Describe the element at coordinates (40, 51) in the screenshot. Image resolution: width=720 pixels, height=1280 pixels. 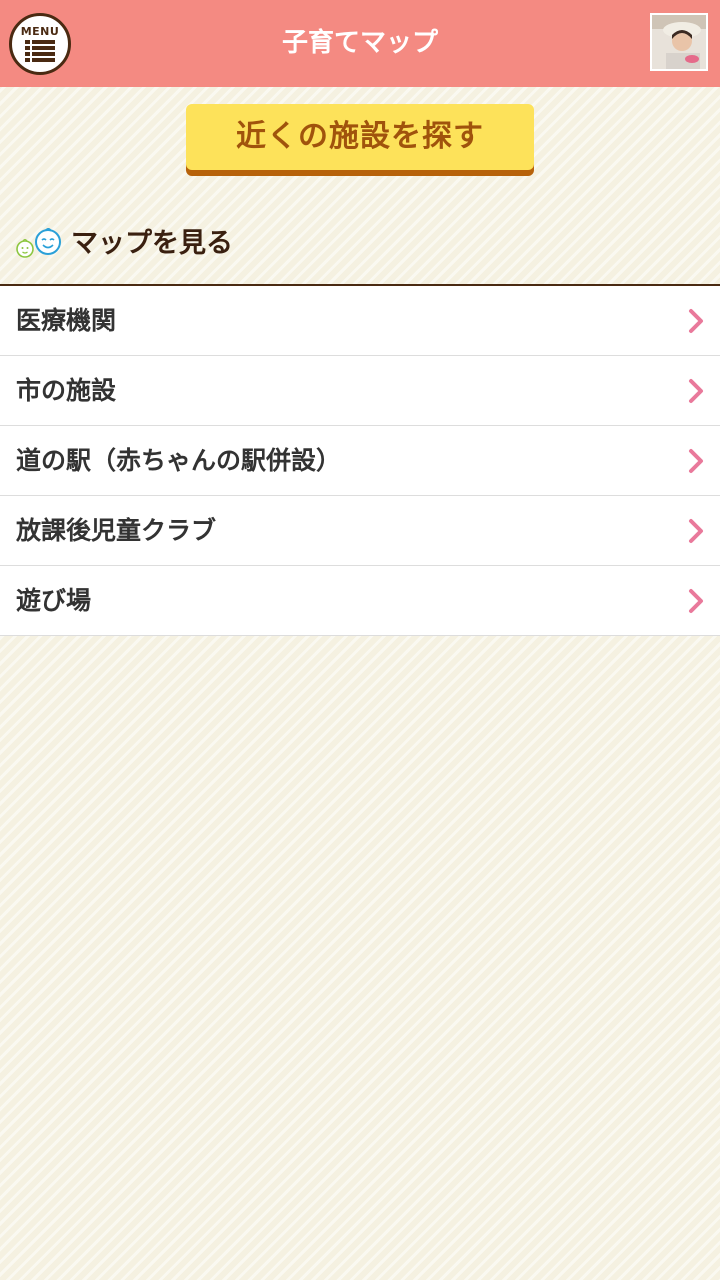
I see `list-icon` at that location.